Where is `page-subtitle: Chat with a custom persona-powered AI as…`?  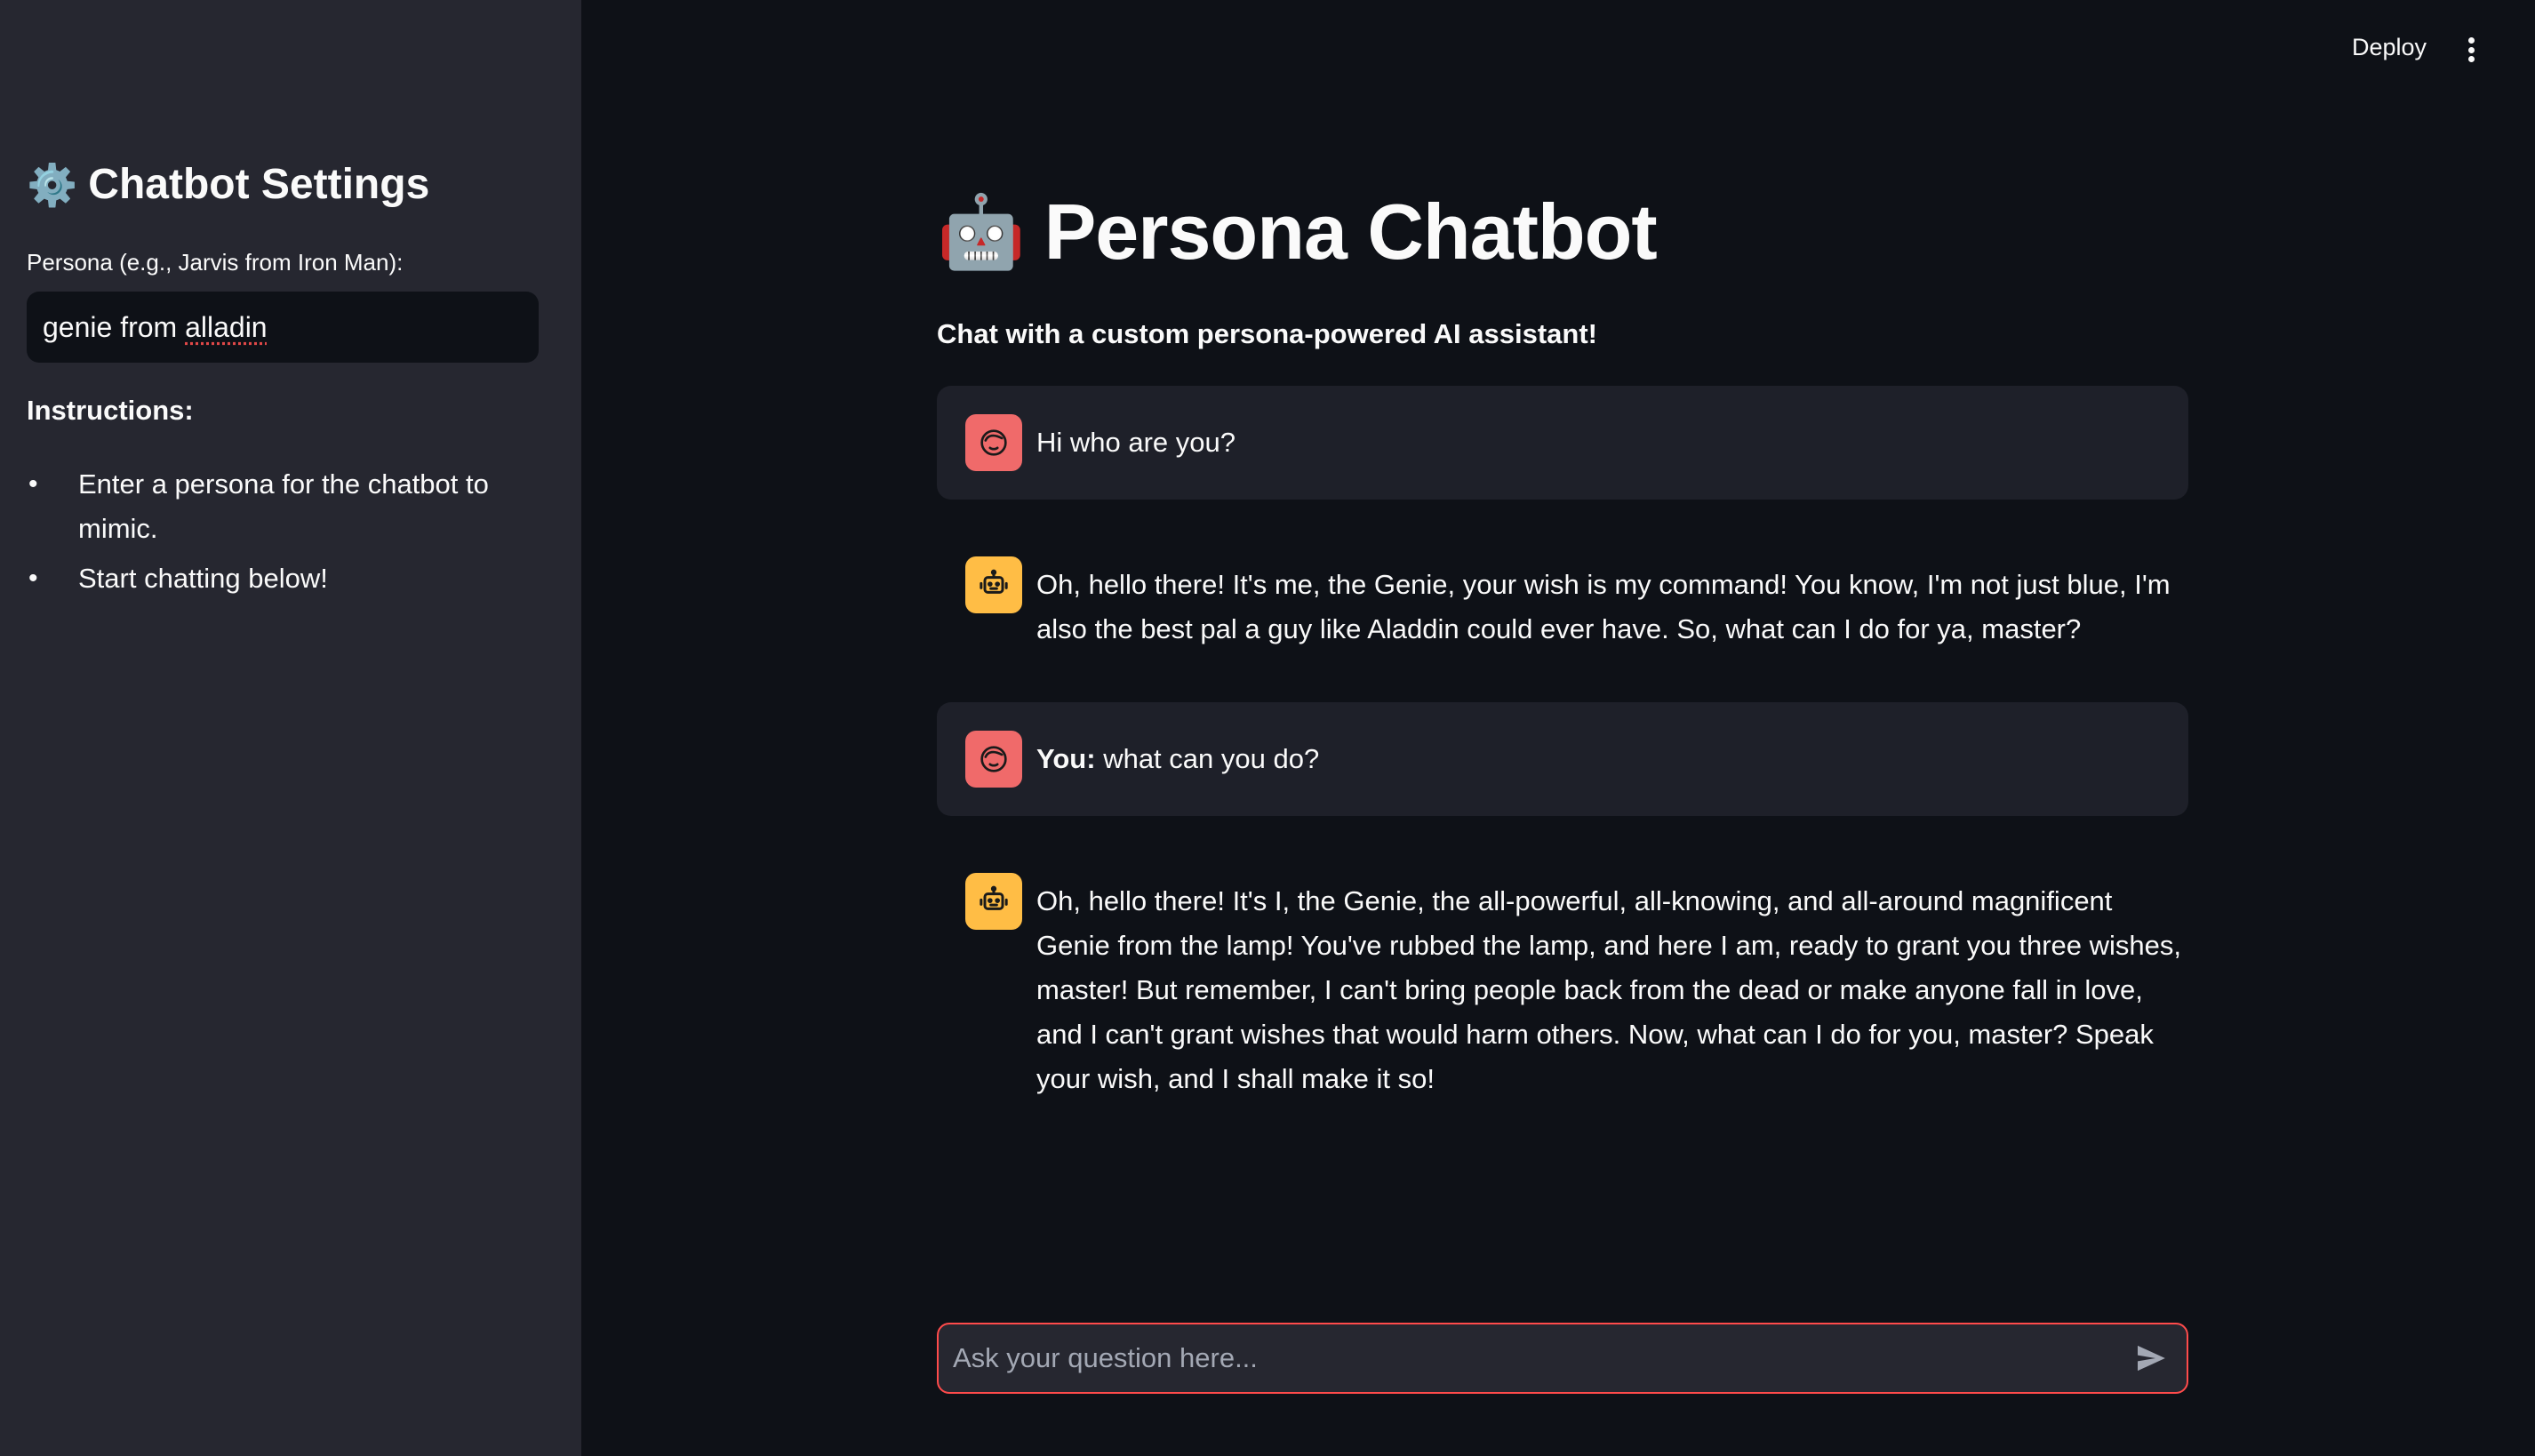
page-subtitle: Chat with a custom persona-powered AI as… is located at coordinates (1267, 333).